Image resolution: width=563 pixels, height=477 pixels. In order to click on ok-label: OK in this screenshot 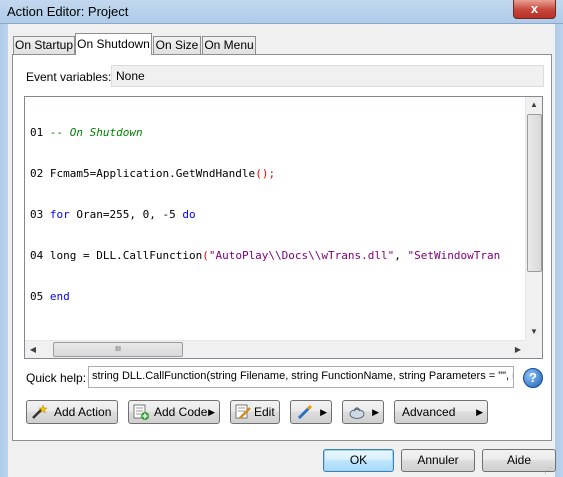, I will do `click(358, 460)`.